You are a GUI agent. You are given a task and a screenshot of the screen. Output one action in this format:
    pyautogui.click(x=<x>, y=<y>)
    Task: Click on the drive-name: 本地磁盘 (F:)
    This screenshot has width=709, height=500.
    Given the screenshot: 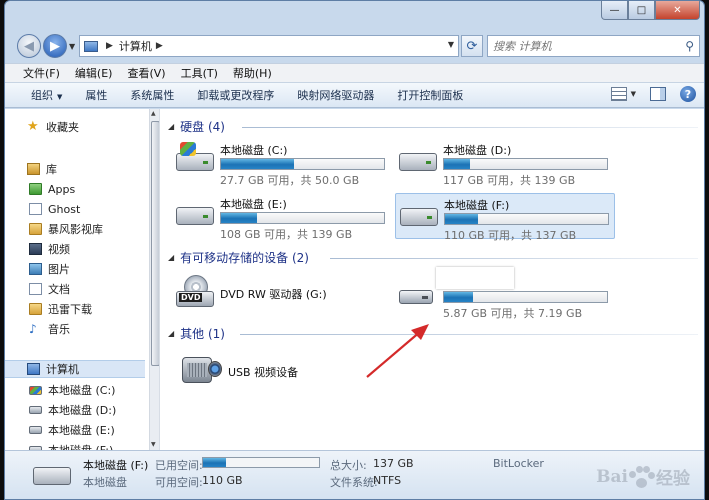 What is the action you would take?
    pyautogui.click(x=477, y=205)
    